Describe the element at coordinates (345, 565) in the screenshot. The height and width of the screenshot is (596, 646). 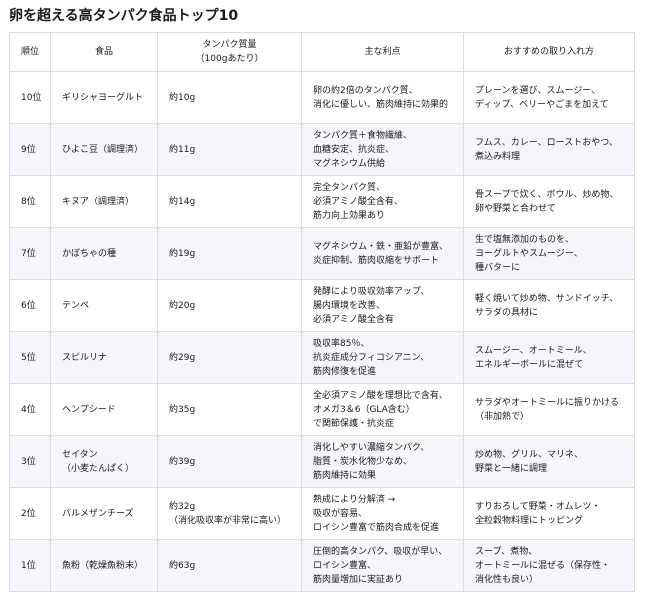
I see `cell-benefits-line: ロイシン豊富、` at that location.